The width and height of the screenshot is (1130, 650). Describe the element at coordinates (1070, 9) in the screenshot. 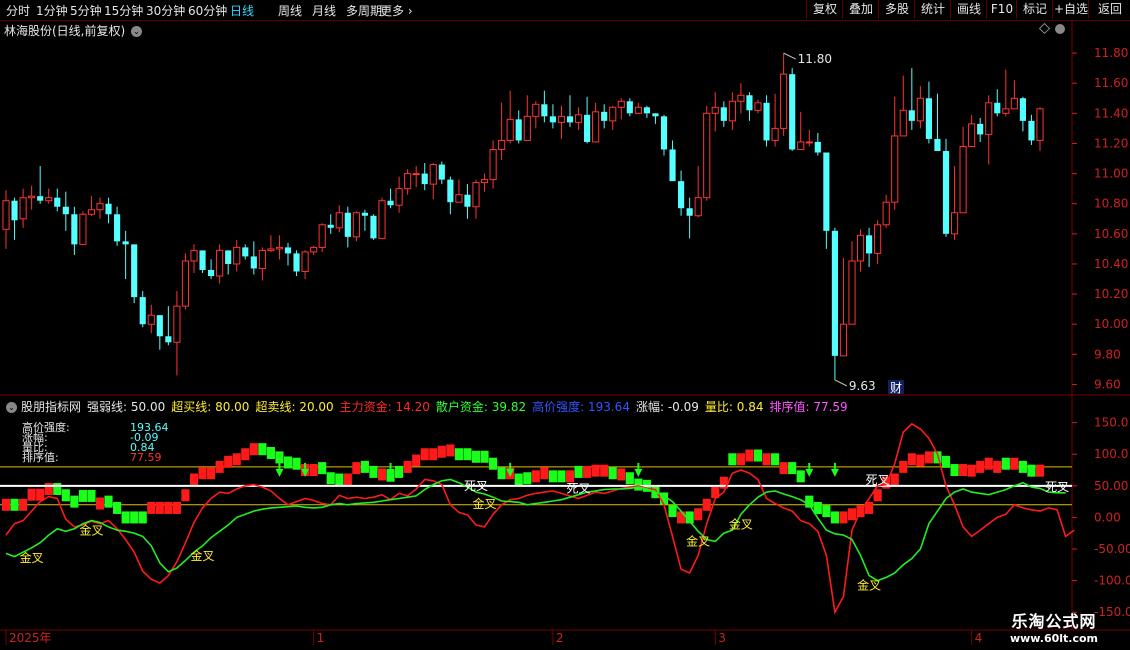

I see `toolbar-button: +自选` at that location.